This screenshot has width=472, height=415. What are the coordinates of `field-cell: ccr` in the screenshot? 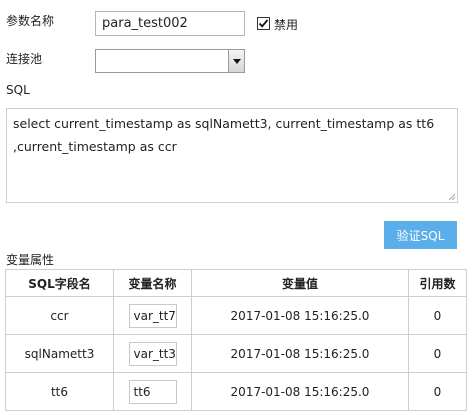 It's located at (59, 315).